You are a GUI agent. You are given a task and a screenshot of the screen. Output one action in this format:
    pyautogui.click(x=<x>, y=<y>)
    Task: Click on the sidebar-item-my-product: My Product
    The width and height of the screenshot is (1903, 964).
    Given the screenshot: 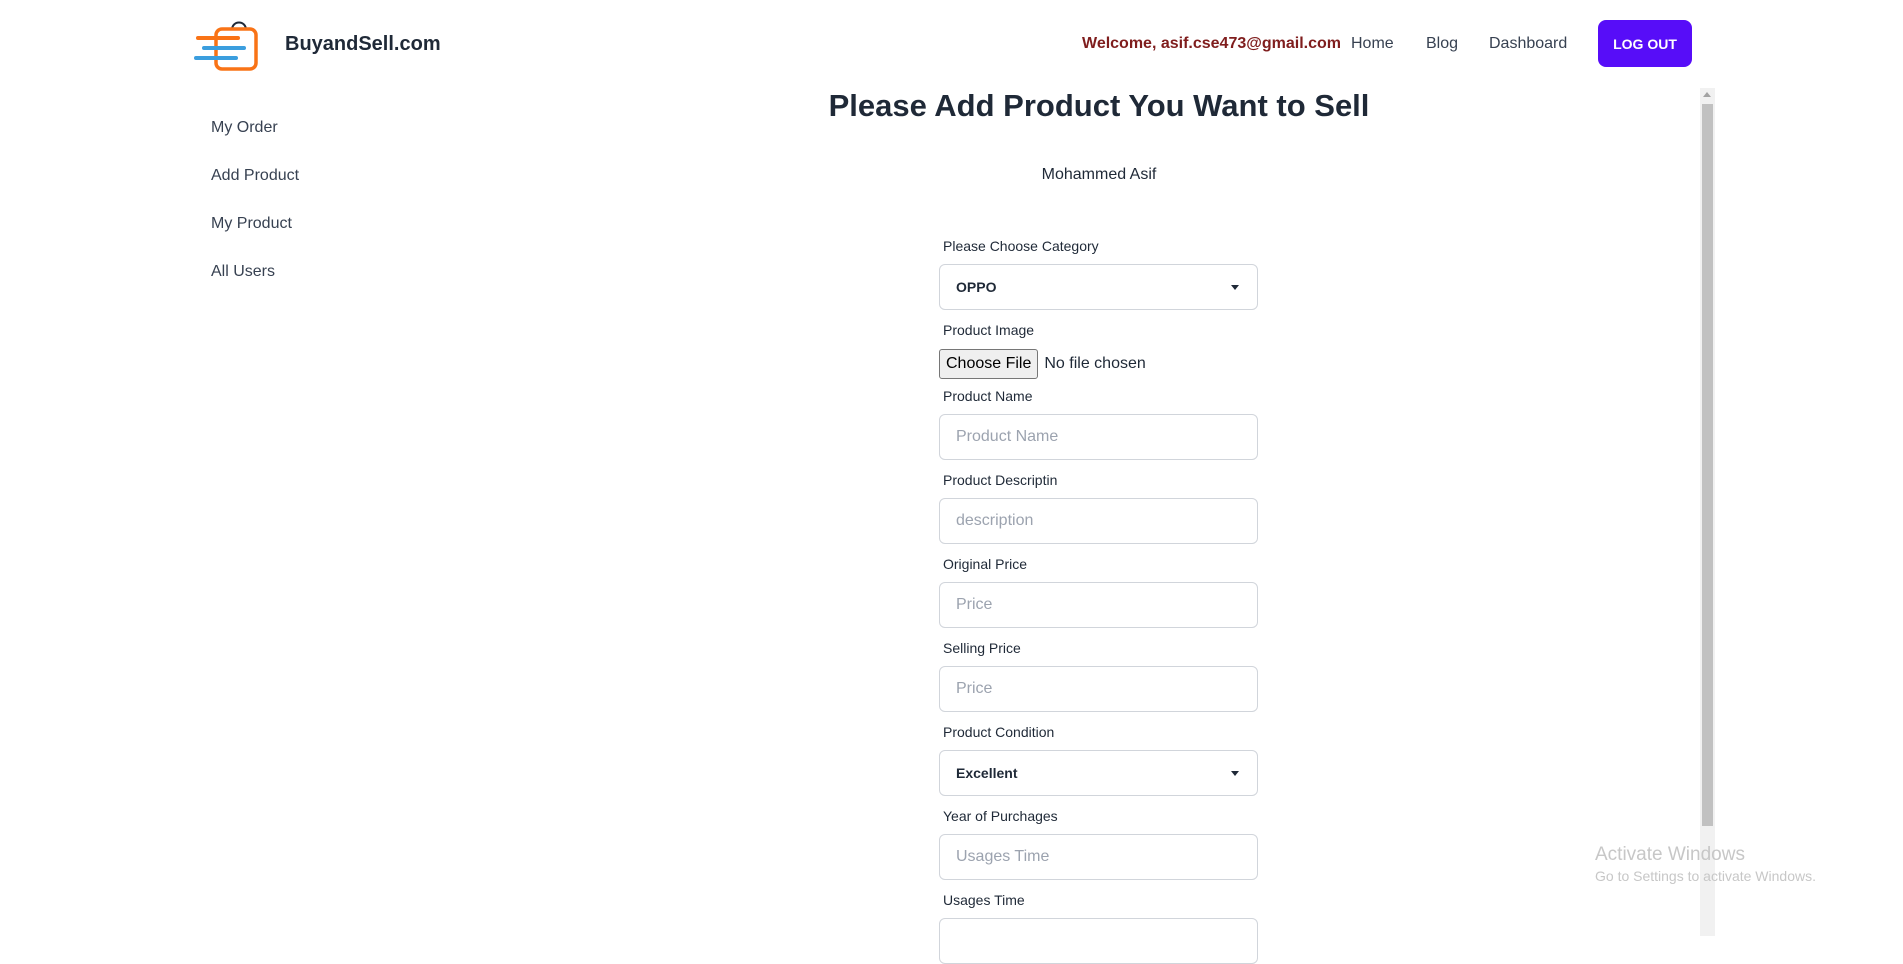 What is the action you would take?
    pyautogui.click(x=311, y=232)
    